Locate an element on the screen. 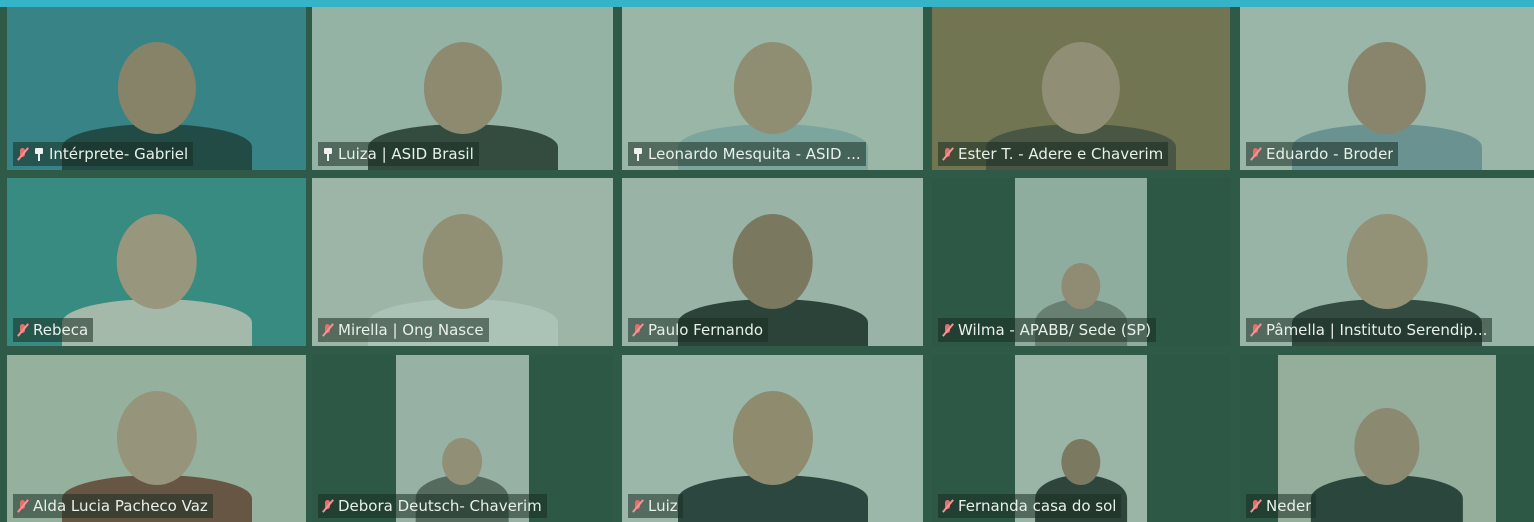  participant-tile: Debora Deutsch- Chaverim is located at coordinates (462, 438).